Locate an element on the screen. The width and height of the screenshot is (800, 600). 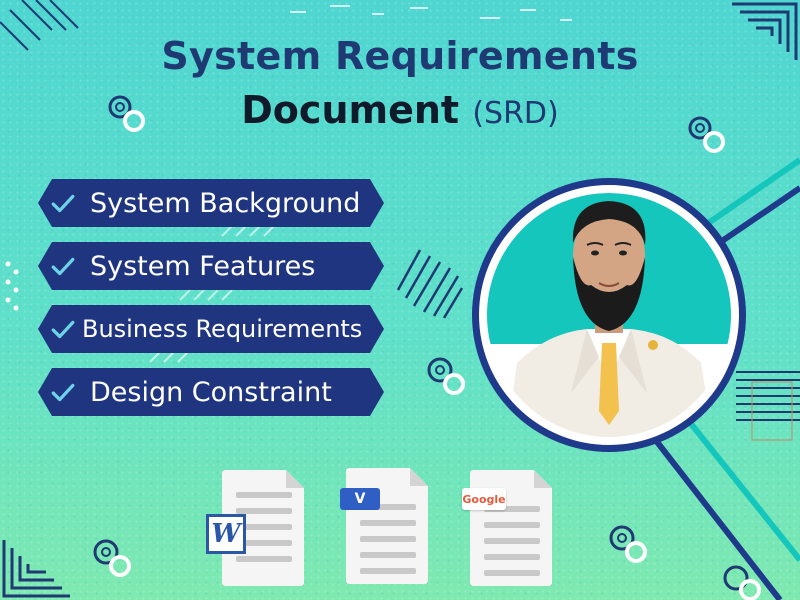
ring-pair-corner is located at coordinates (742, 582).